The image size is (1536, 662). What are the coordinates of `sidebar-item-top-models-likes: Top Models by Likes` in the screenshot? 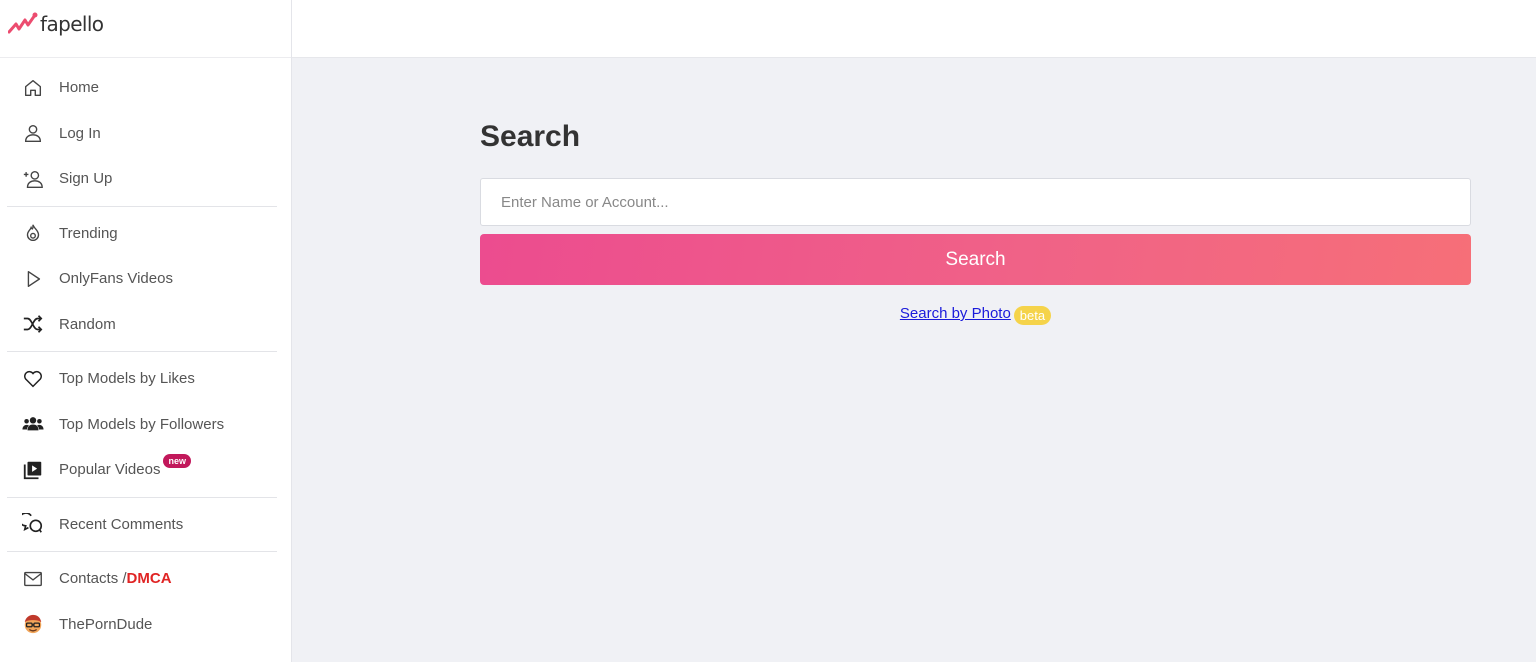 It's located at (142, 379).